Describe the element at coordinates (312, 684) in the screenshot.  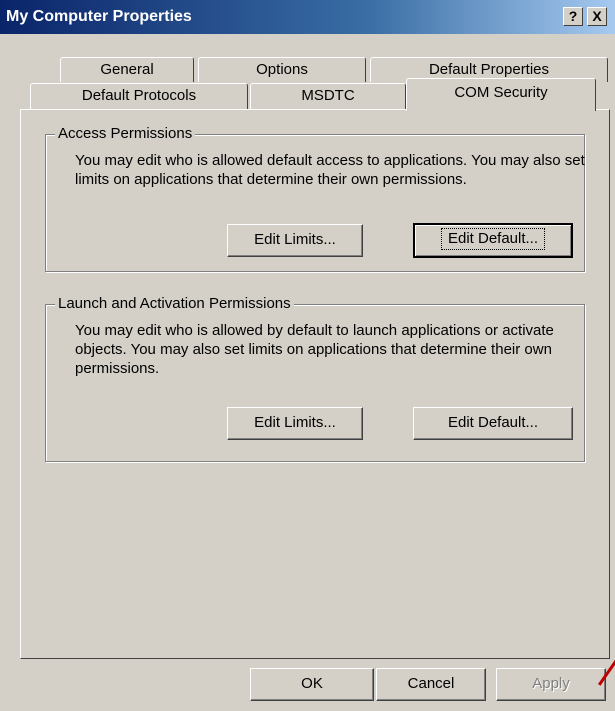
I see `ok-button: OK` at that location.